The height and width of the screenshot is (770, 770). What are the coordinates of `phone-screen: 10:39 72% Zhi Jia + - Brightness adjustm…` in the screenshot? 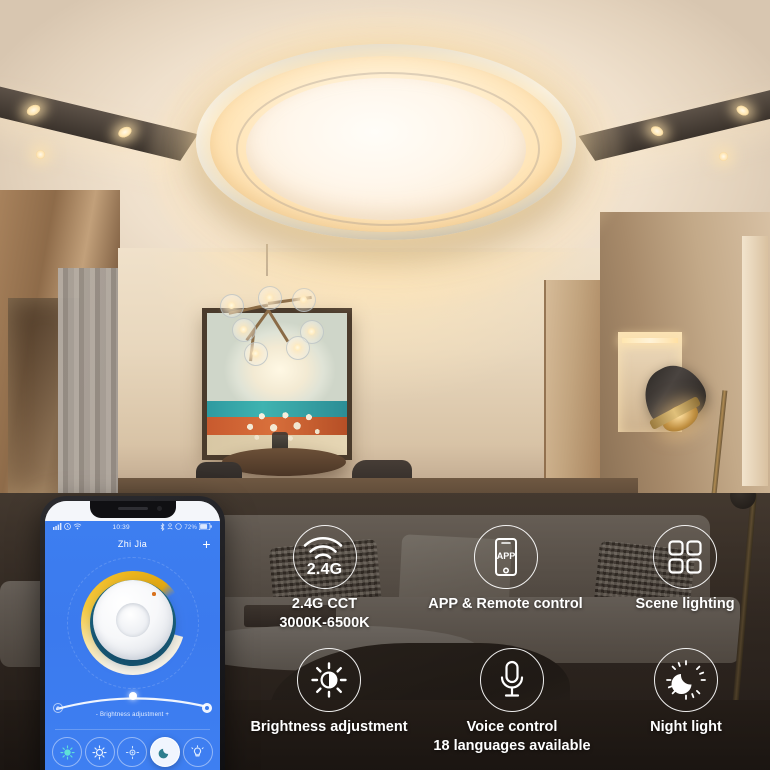 It's located at (132, 635).